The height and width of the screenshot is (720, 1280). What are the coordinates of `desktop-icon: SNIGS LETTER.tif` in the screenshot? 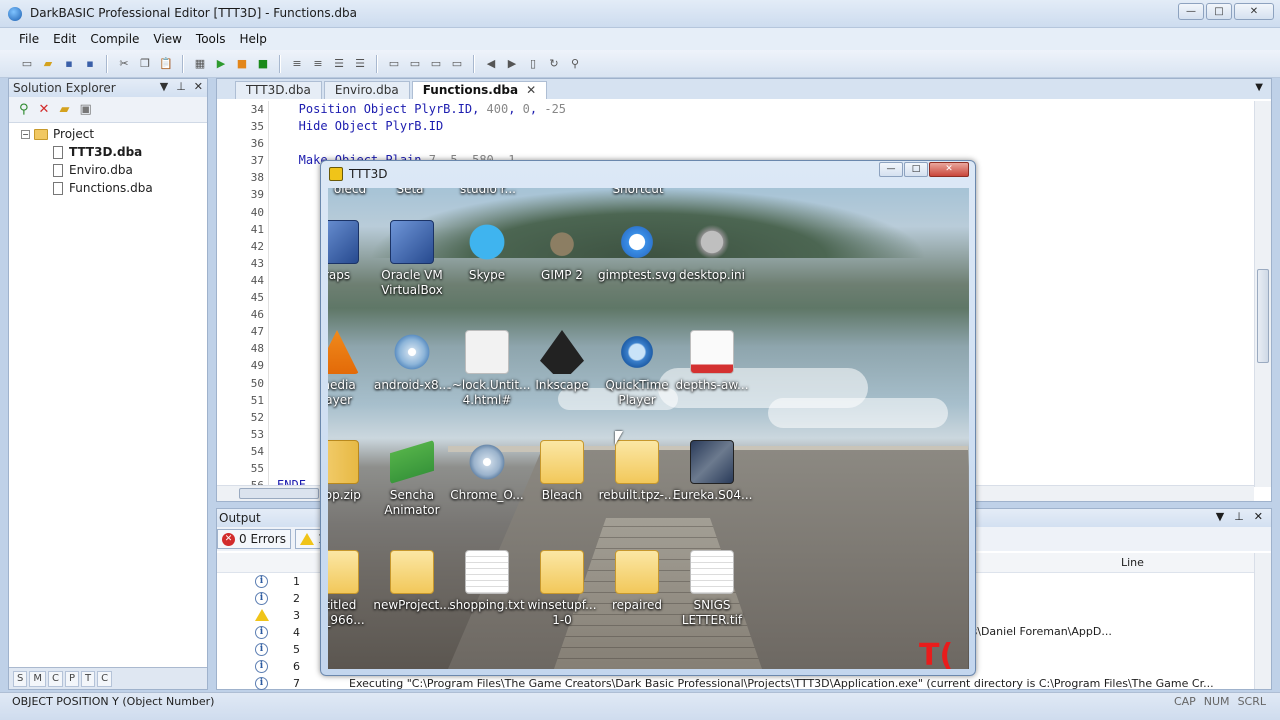 It's located at (712, 589).